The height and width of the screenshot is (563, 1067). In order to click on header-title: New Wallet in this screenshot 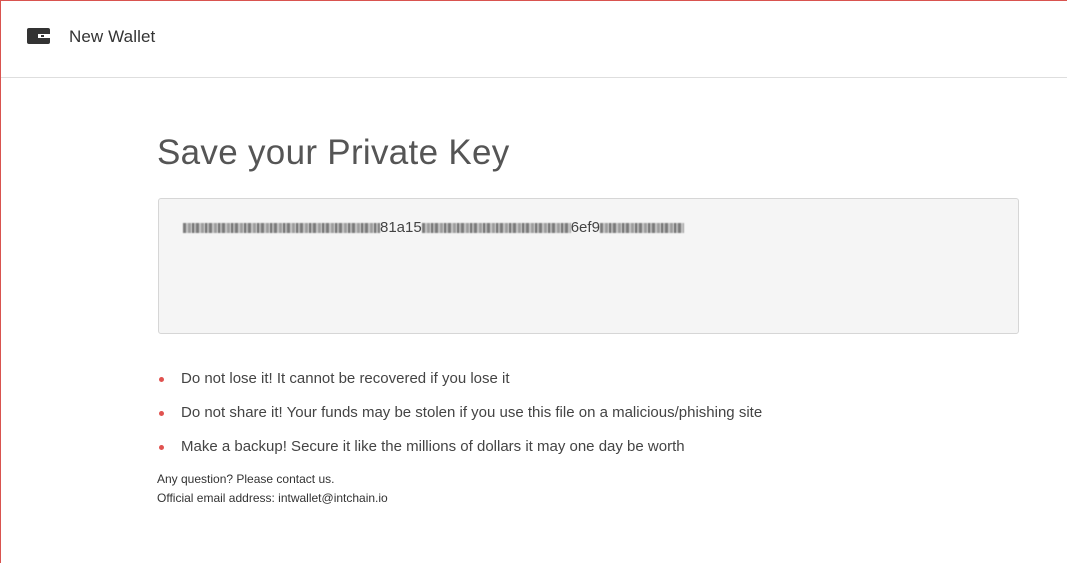, I will do `click(112, 36)`.